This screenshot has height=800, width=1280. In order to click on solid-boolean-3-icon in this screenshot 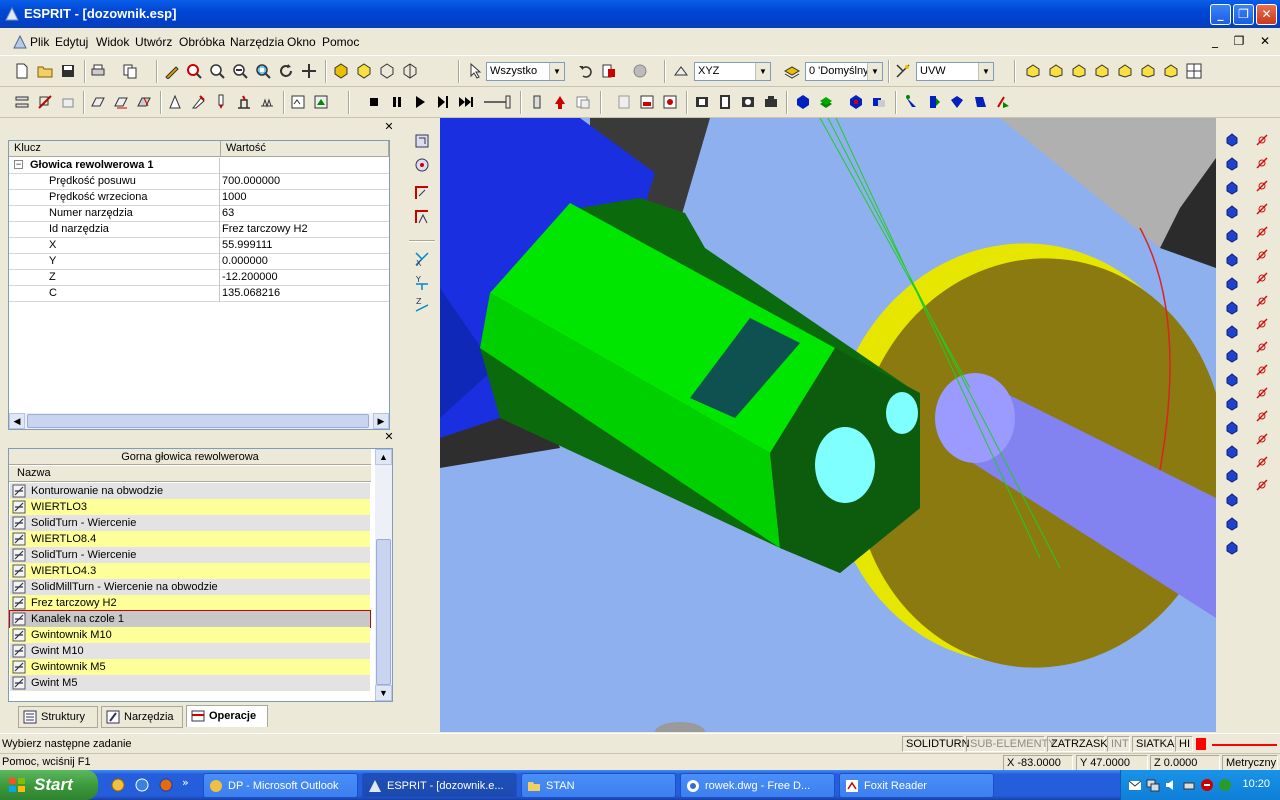, I will do `click(1232, 452)`.